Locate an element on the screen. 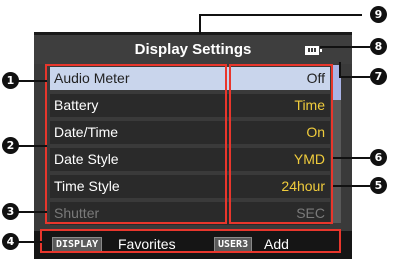 This screenshot has height=259, width=399. callout-badge-2: 2 is located at coordinates (10, 145).